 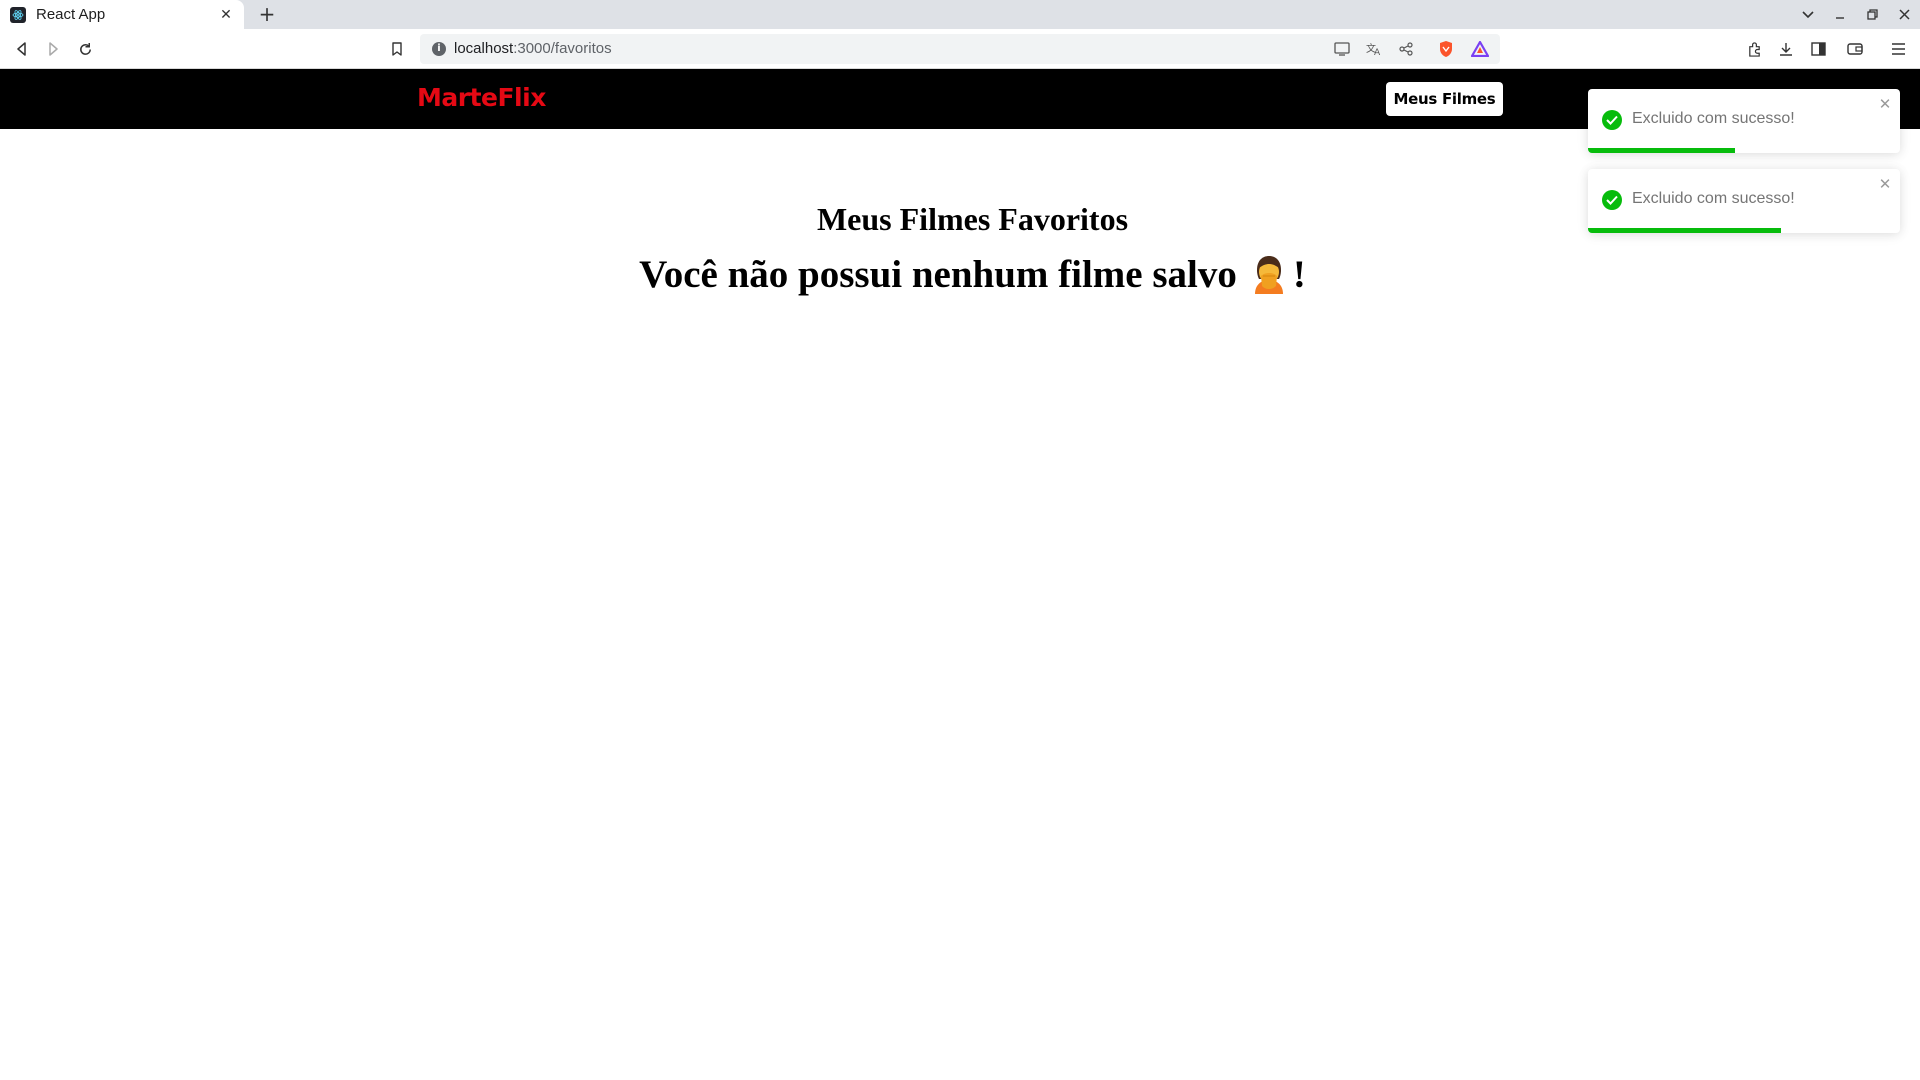 I want to click on cast-icon, so click(x=1342, y=49).